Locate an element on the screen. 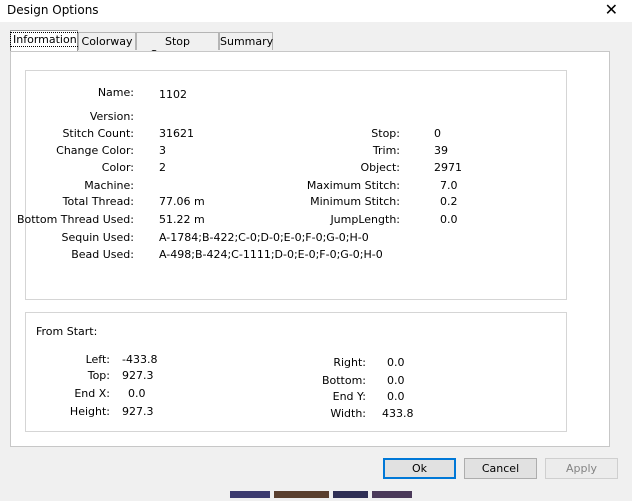  machine-label: Machine: is located at coordinates (109, 185).